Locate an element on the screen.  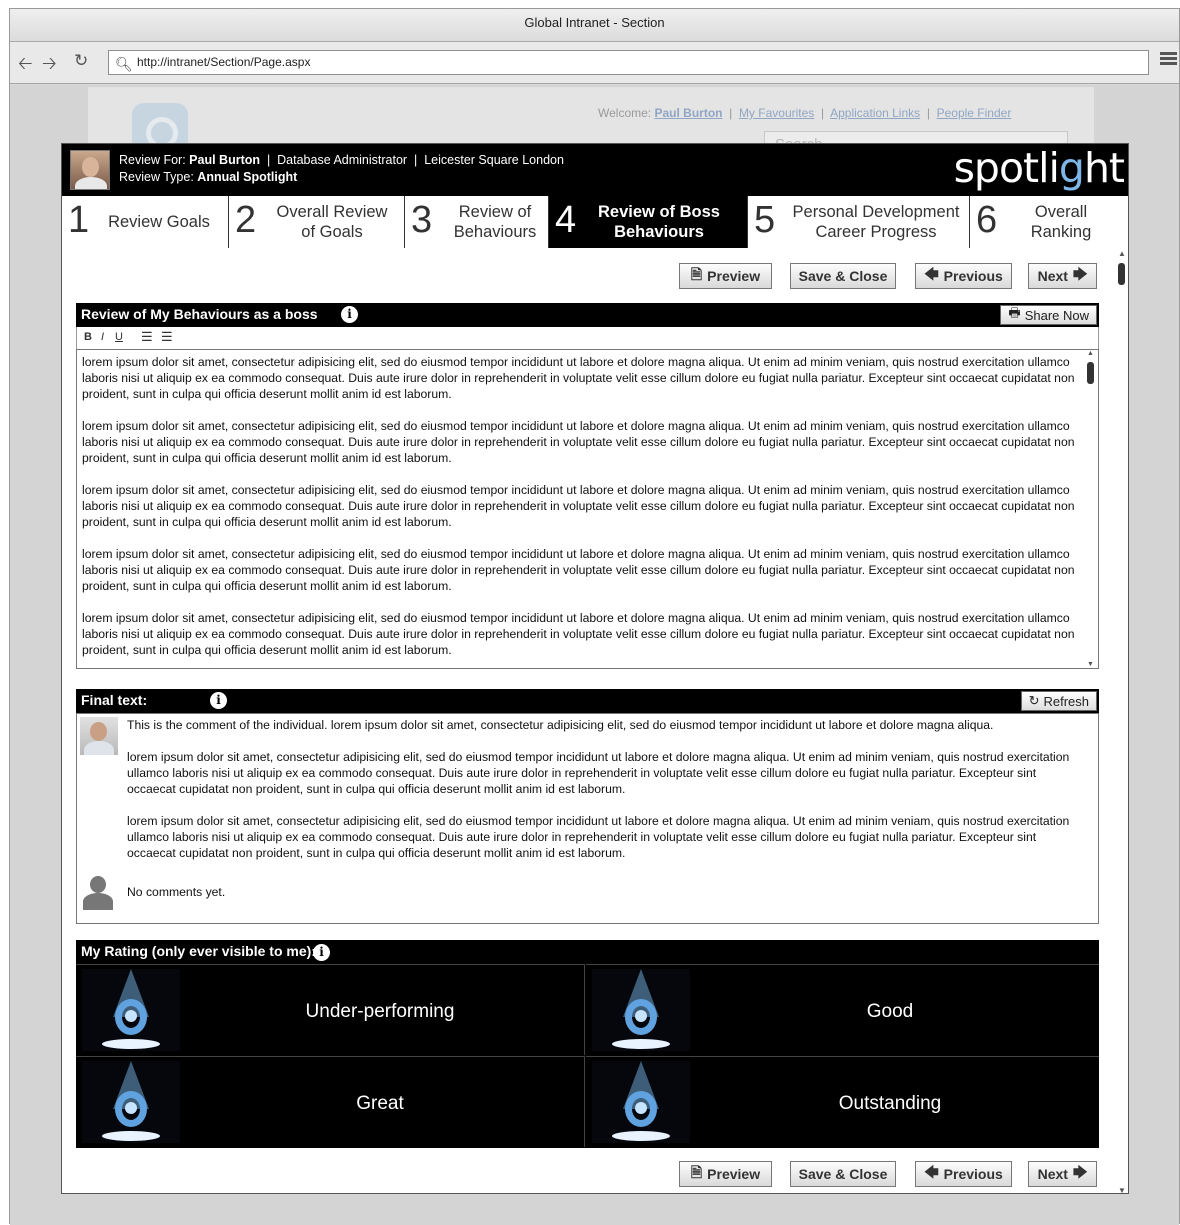
rating-option-great: Great is located at coordinates (330, 1101).